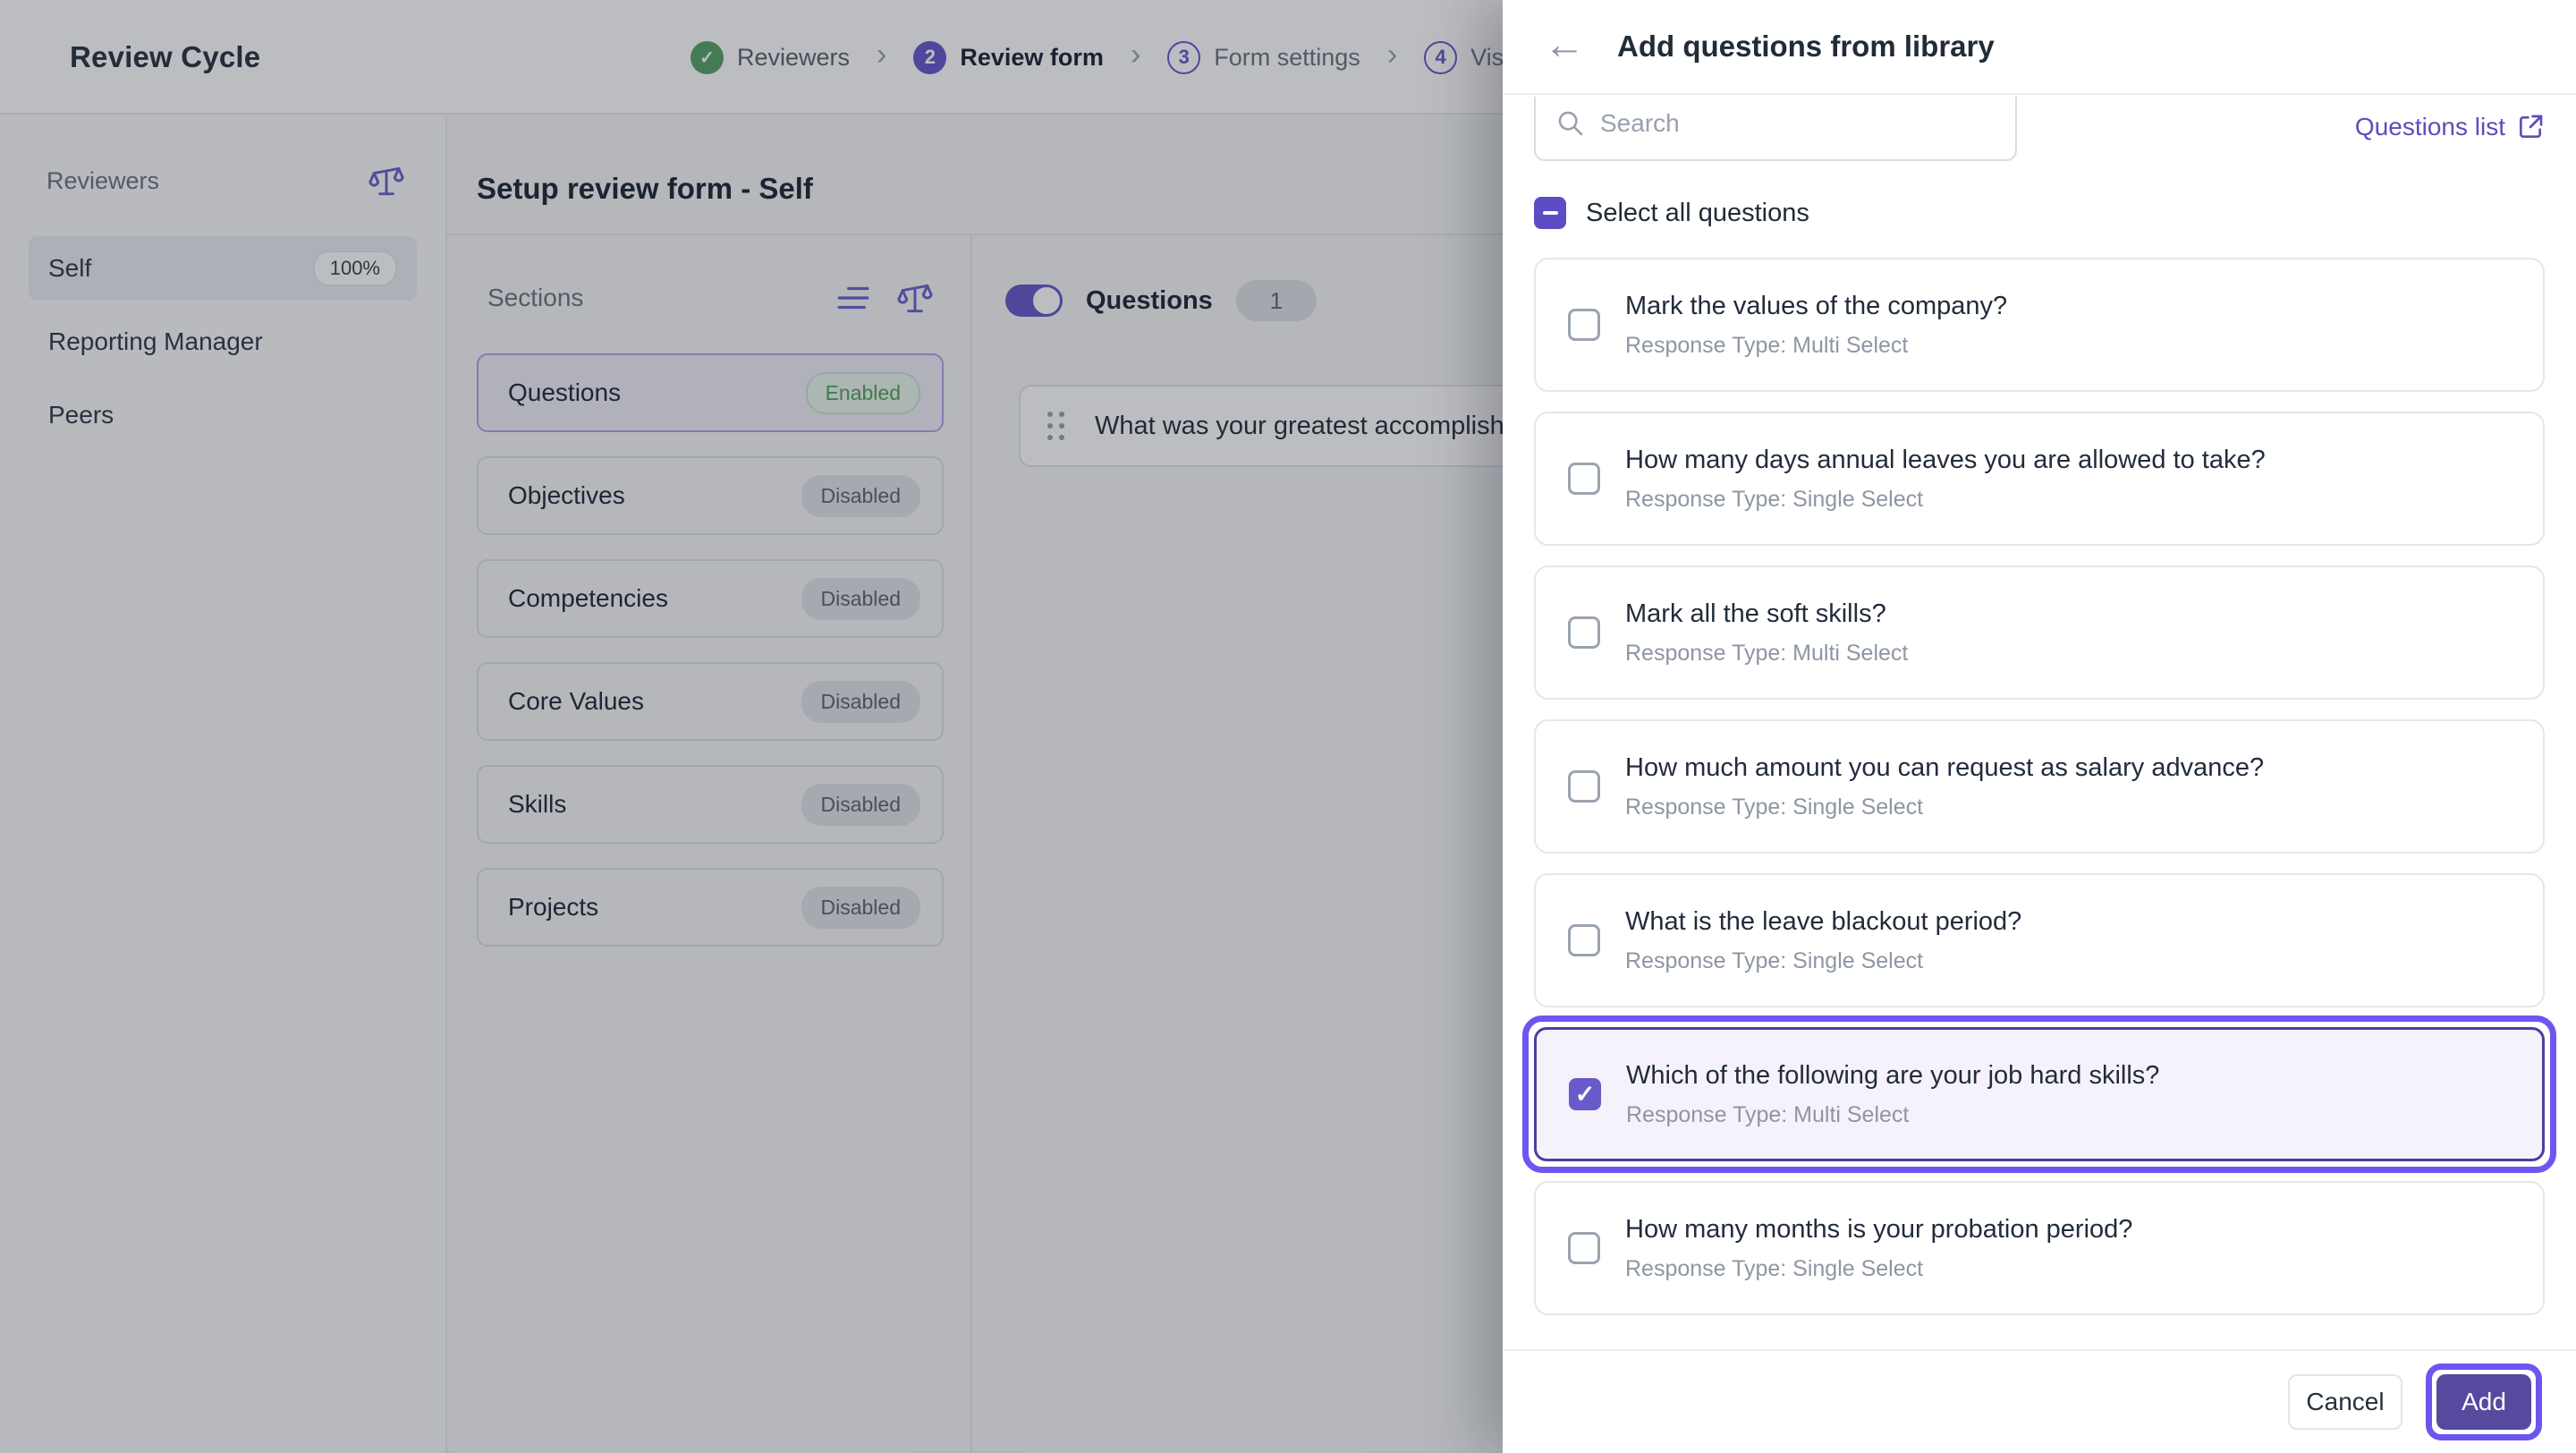 This screenshot has height=1453, width=2576. What do you see at coordinates (2530, 127) in the screenshot?
I see `external-link-icon` at bounding box center [2530, 127].